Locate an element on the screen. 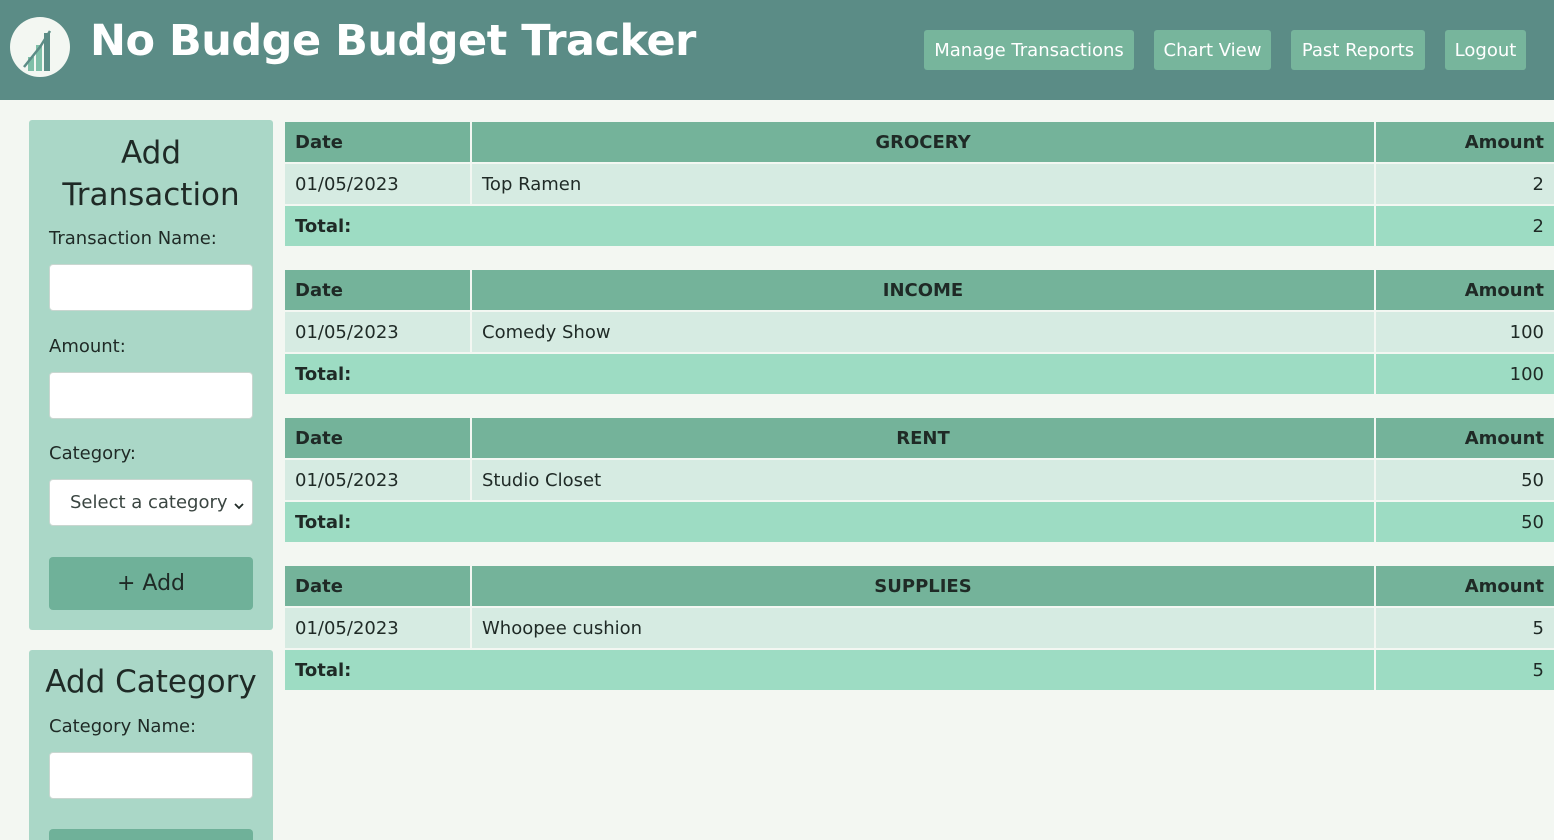 Image resolution: width=1554 pixels, height=840 pixels. table-total-row: Total: 50 is located at coordinates (919, 522).